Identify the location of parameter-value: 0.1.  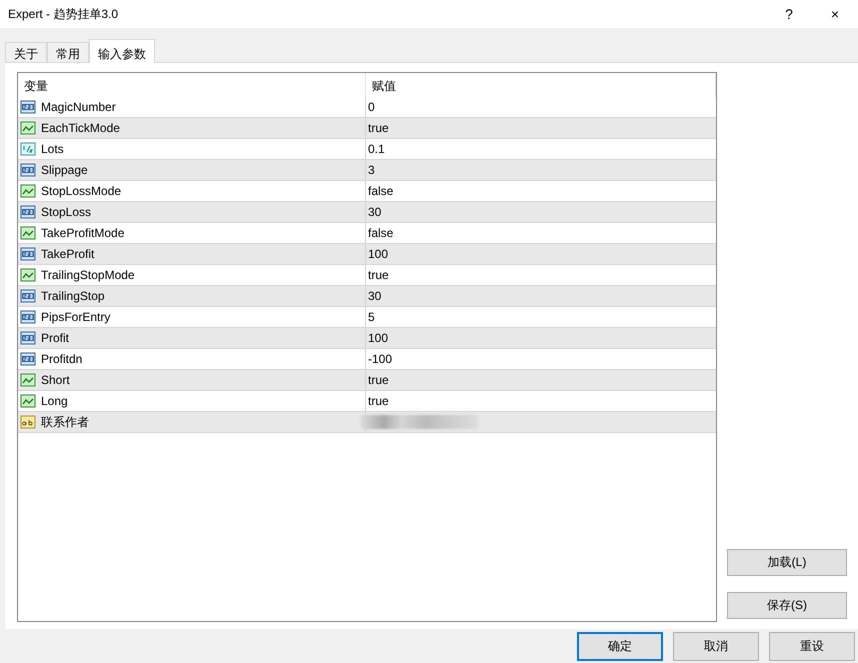
(376, 149).